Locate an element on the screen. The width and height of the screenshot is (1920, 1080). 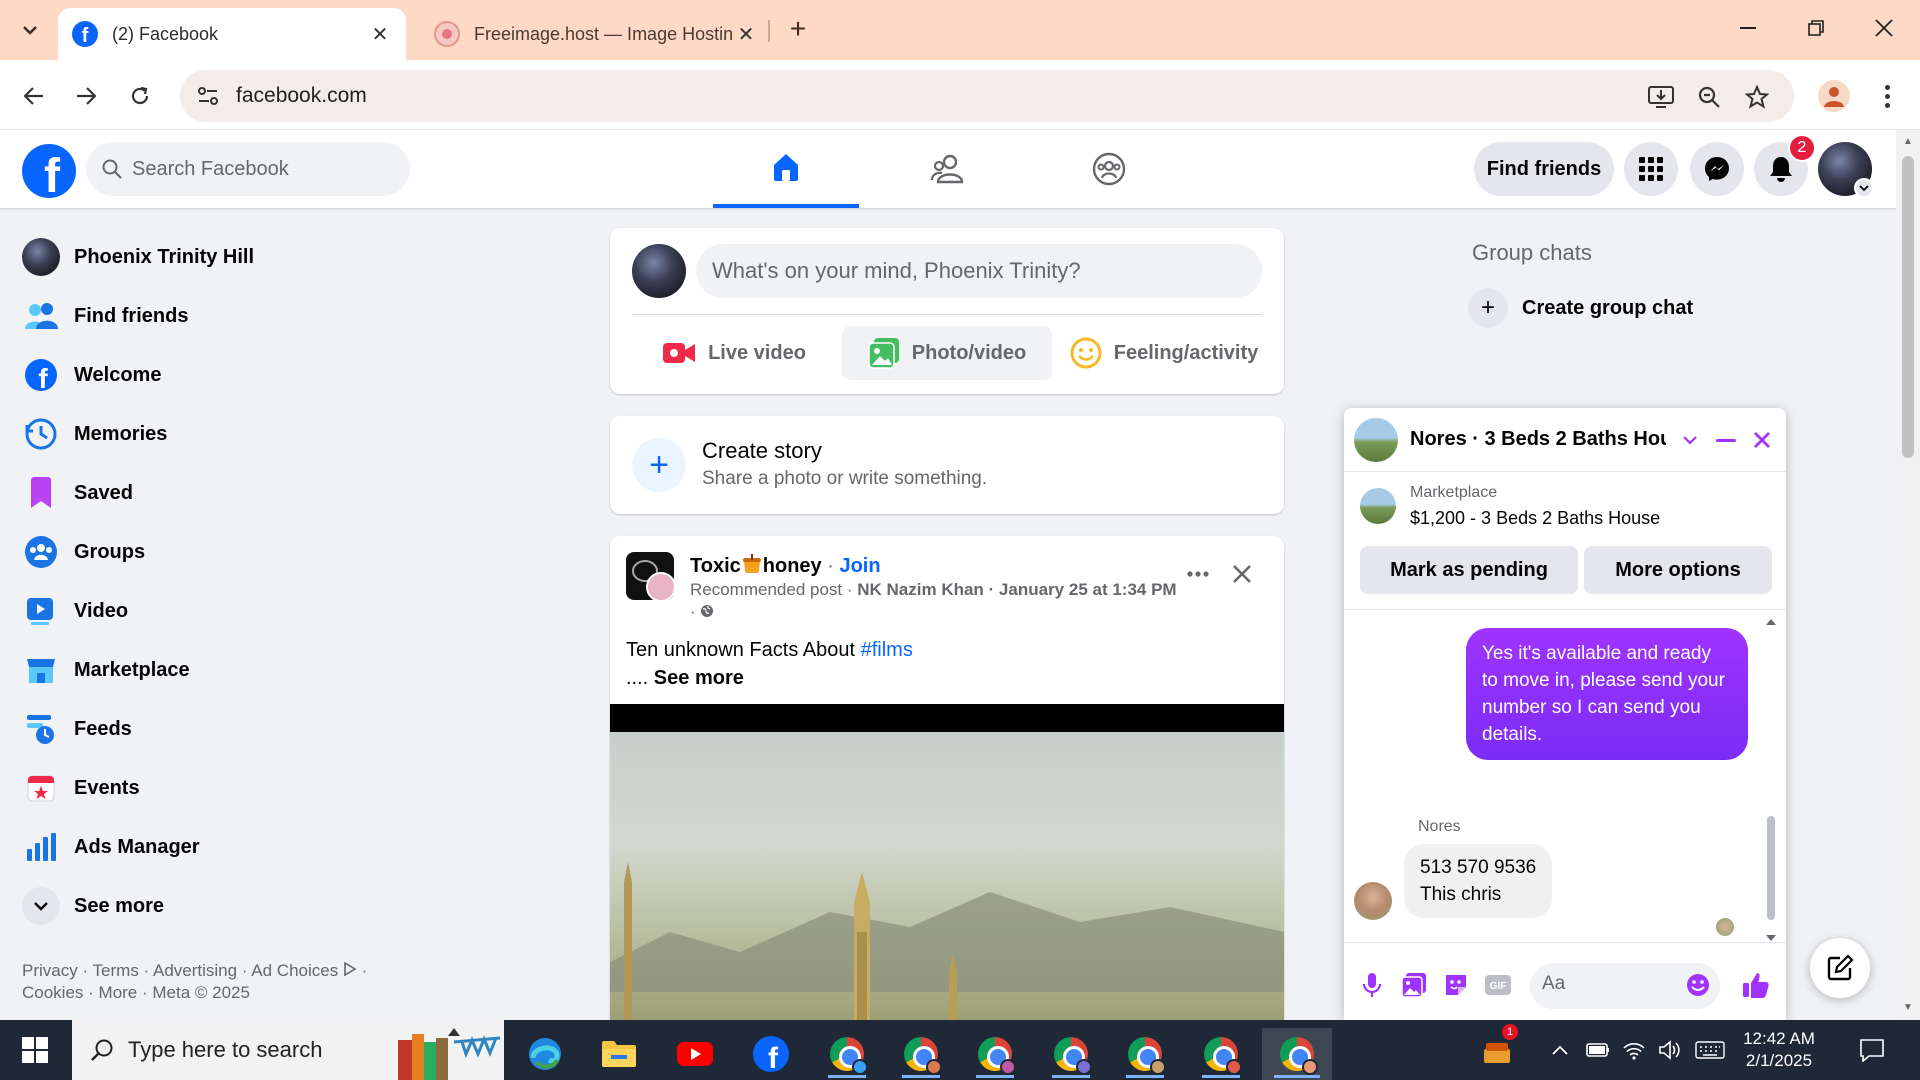
attach-photo-button is located at coordinates (1414, 985).